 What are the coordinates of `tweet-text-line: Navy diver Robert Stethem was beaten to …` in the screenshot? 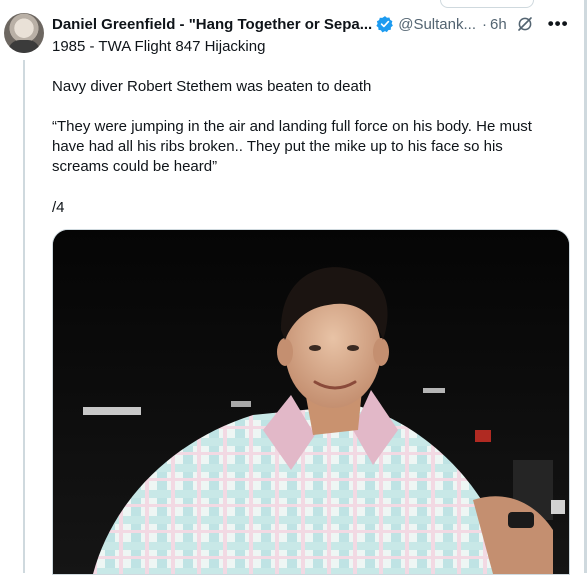 It's located at (212, 86).